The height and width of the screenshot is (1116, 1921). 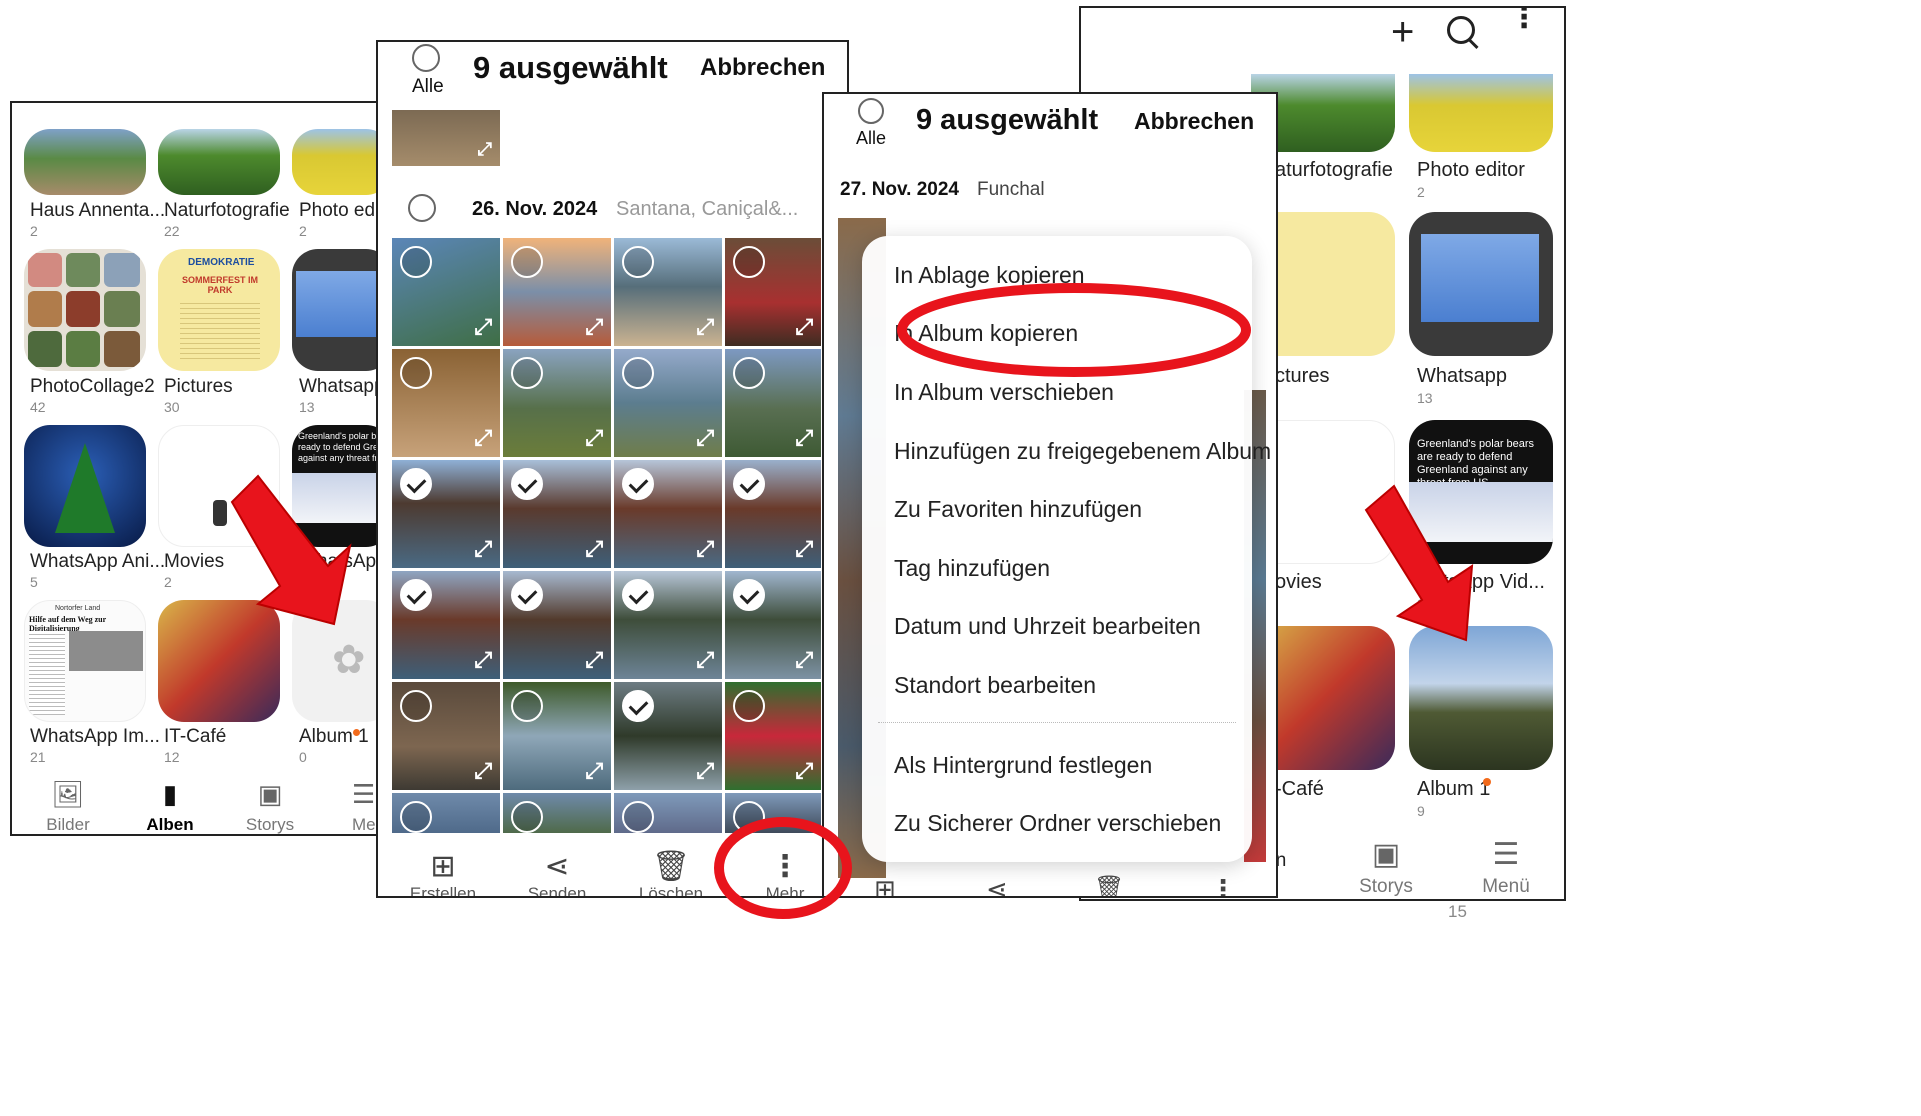 What do you see at coordinates (360, 806) in the screenshot?
I see `nav-menu: ☰ Men` at bounding box center [360, 806].